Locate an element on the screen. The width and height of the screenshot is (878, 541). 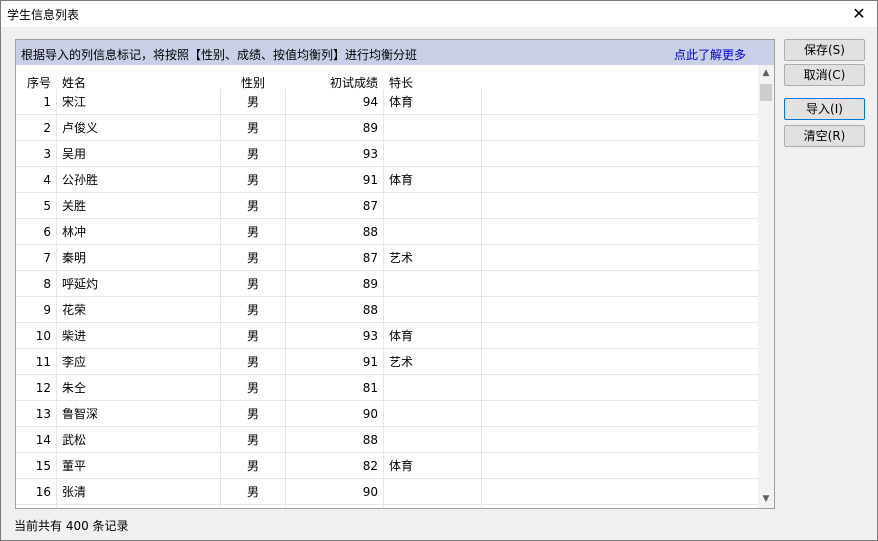
cell-seq: 2 is located at coordinates (47, 128).